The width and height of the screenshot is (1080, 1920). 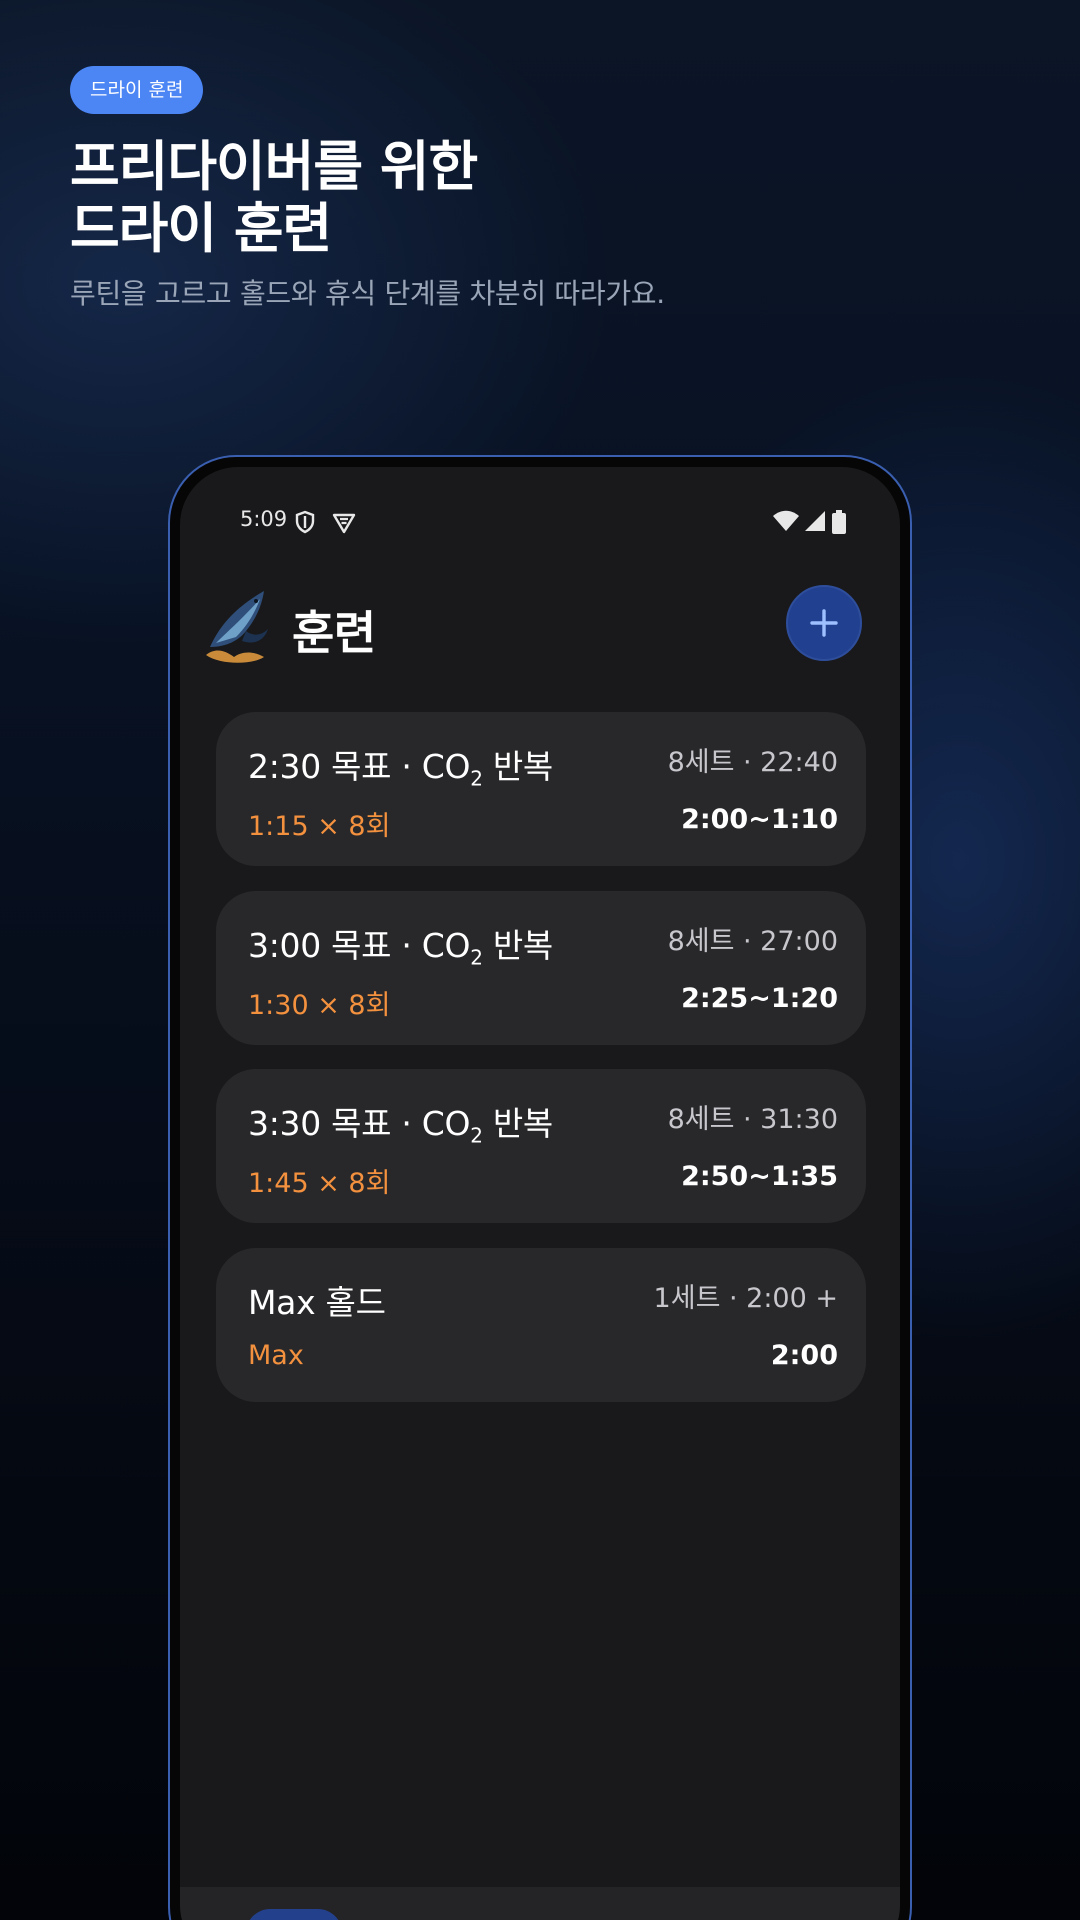 I want to click on routine-range: 2:25~1:20, so click(x=759, y=998).